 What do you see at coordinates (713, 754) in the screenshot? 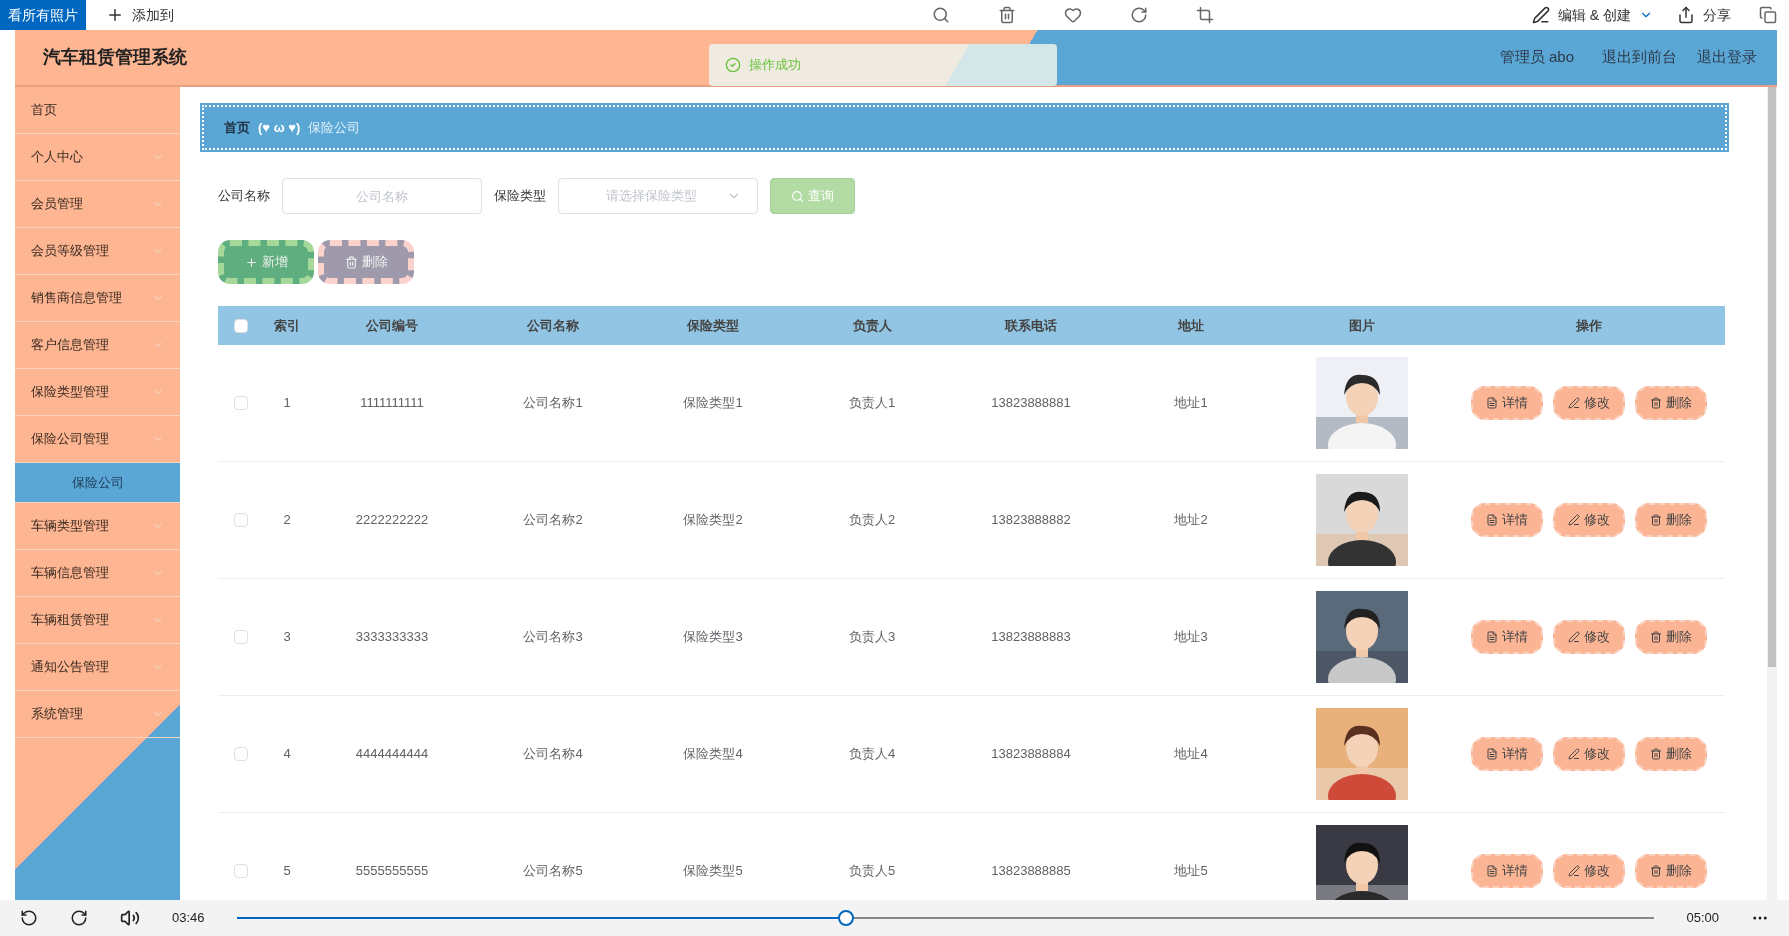
I see `table-cell-text: 保险类型4` at bounding box center [713, 754].